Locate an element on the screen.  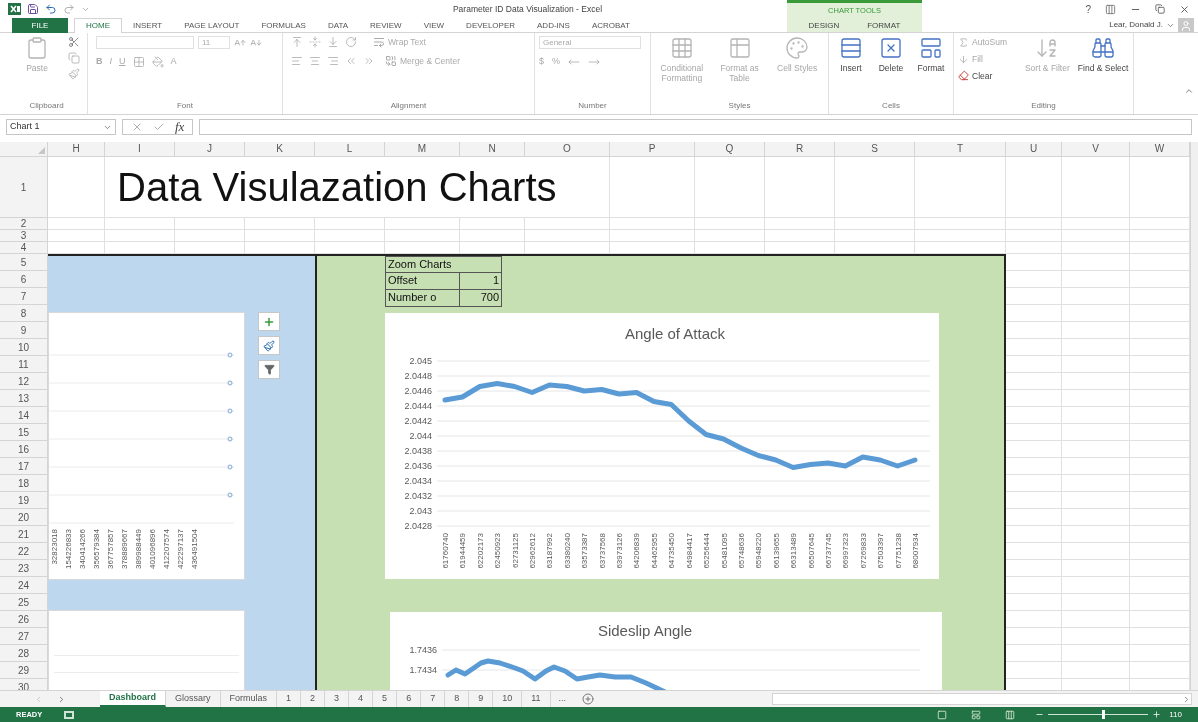
select-all-icon is located at coordinates (41, 150).